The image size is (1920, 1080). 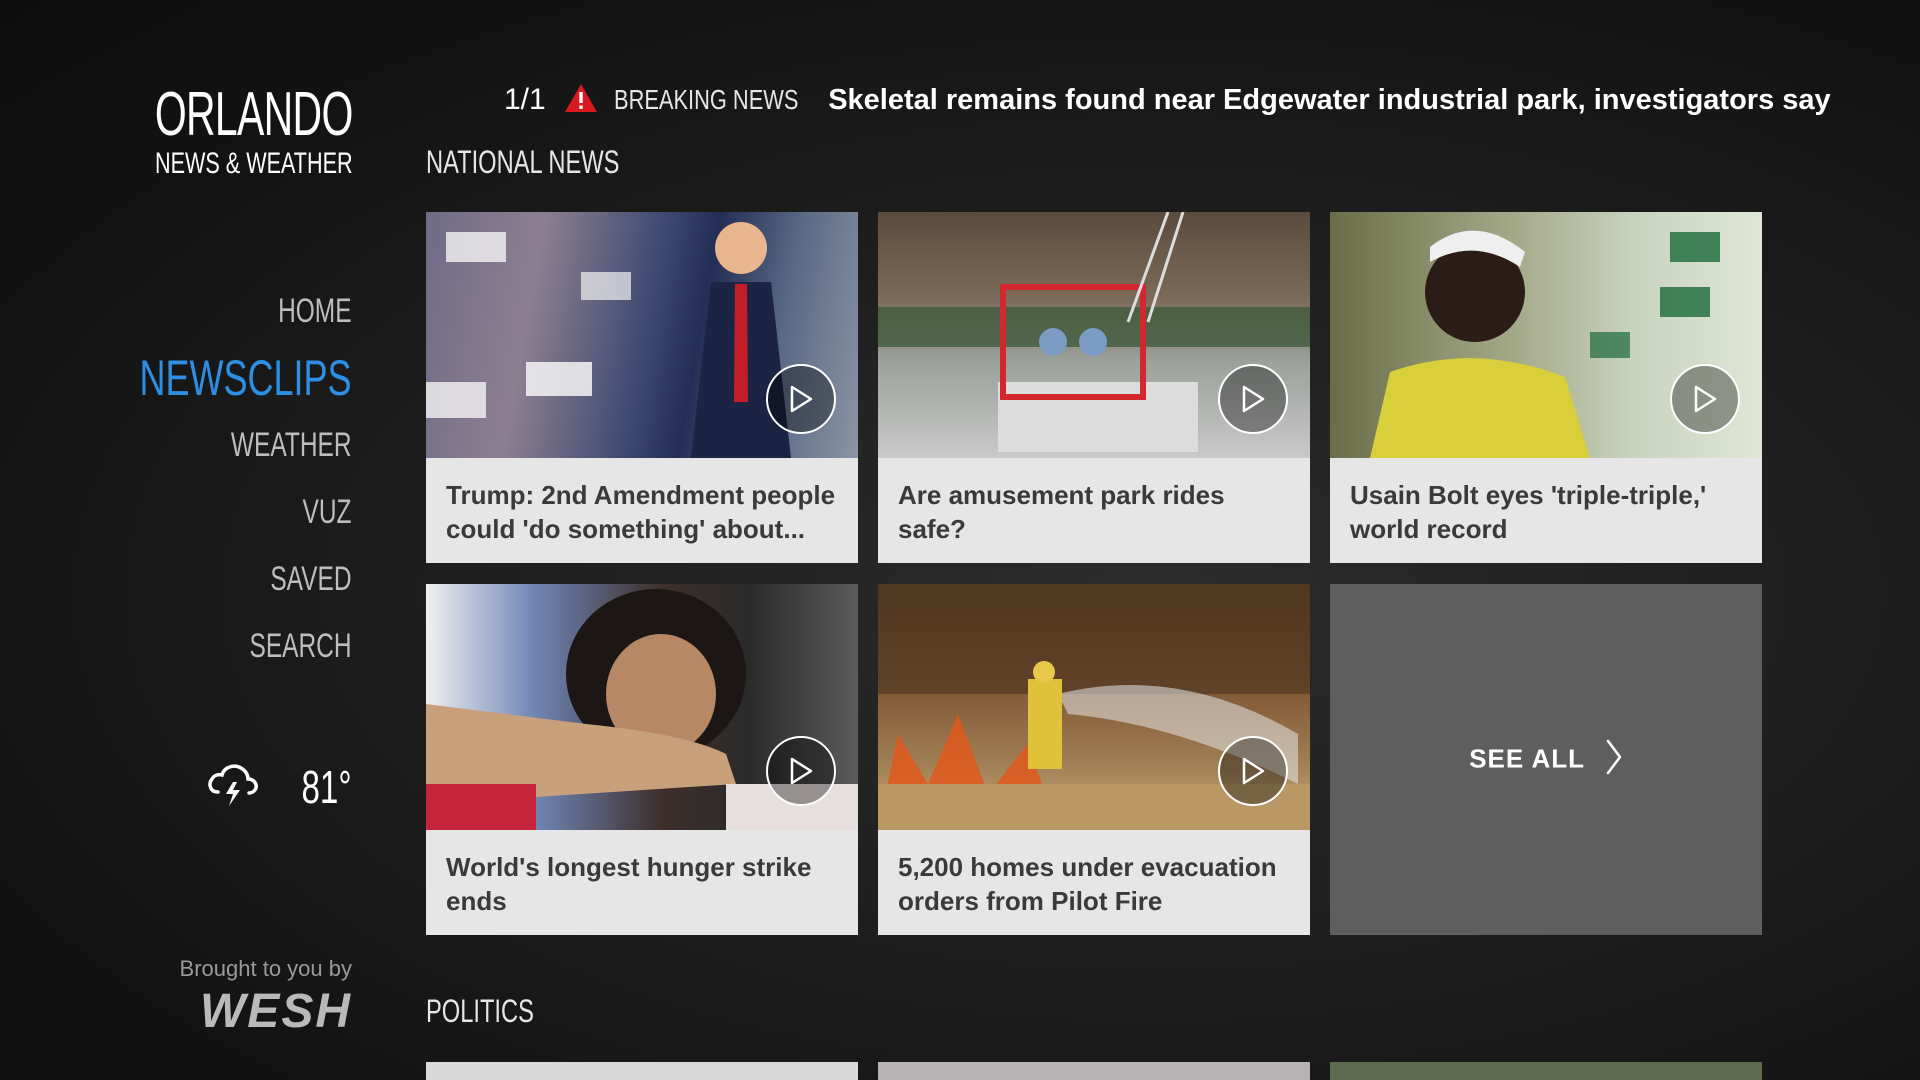 I want to click on alert-icon, so click(x=581, y=100).